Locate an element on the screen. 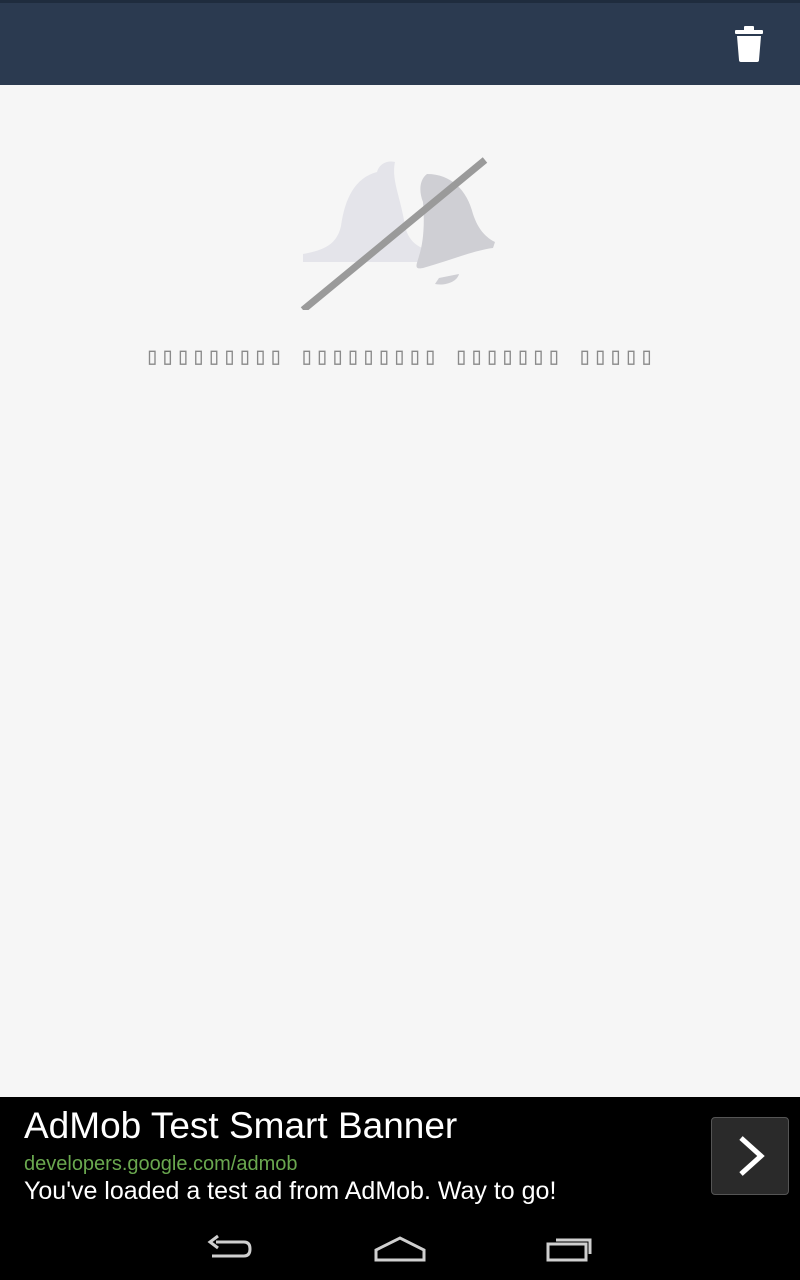 The image size is (800, 1280). ad-title: AdMob Test Smart Banner is located at coordinates (241, 1125).